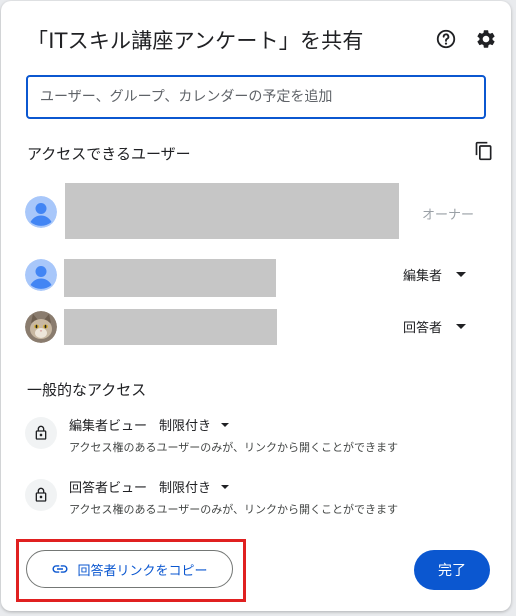 Image resolution: width=516 pixels, height=616 pixels. What do you see at coordinates (108, 488) in the screenshot?
I see `view-label: 回答者ビュー` at bounding box center [108, 488].